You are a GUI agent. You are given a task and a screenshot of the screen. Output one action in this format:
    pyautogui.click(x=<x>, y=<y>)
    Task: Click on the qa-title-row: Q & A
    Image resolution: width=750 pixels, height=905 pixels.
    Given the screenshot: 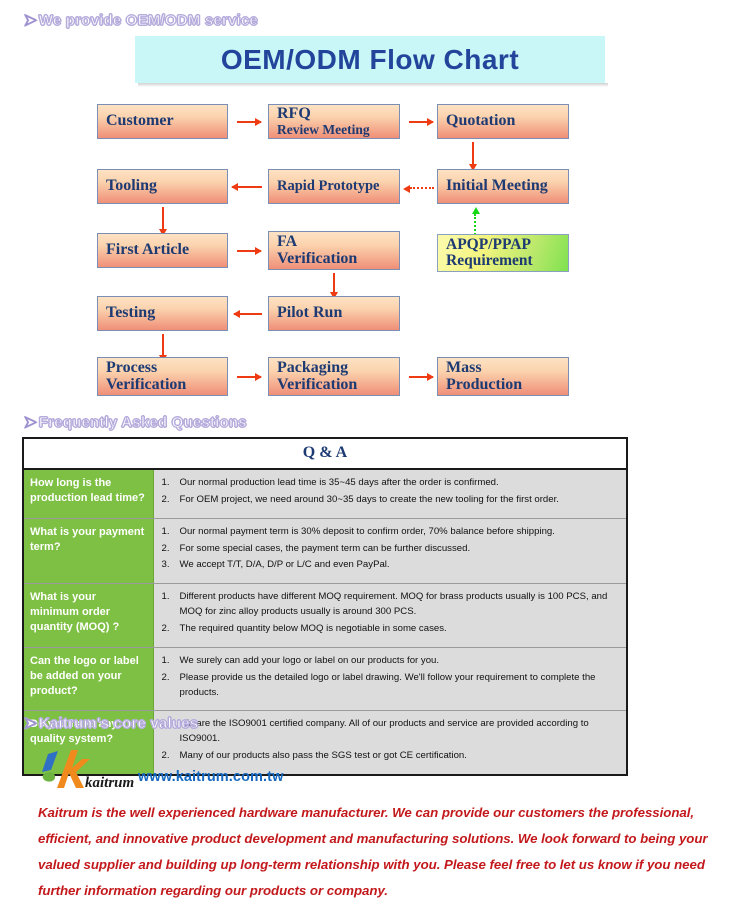 What is the action you would take?
    pyautogui.click(x=325, y=453)
    